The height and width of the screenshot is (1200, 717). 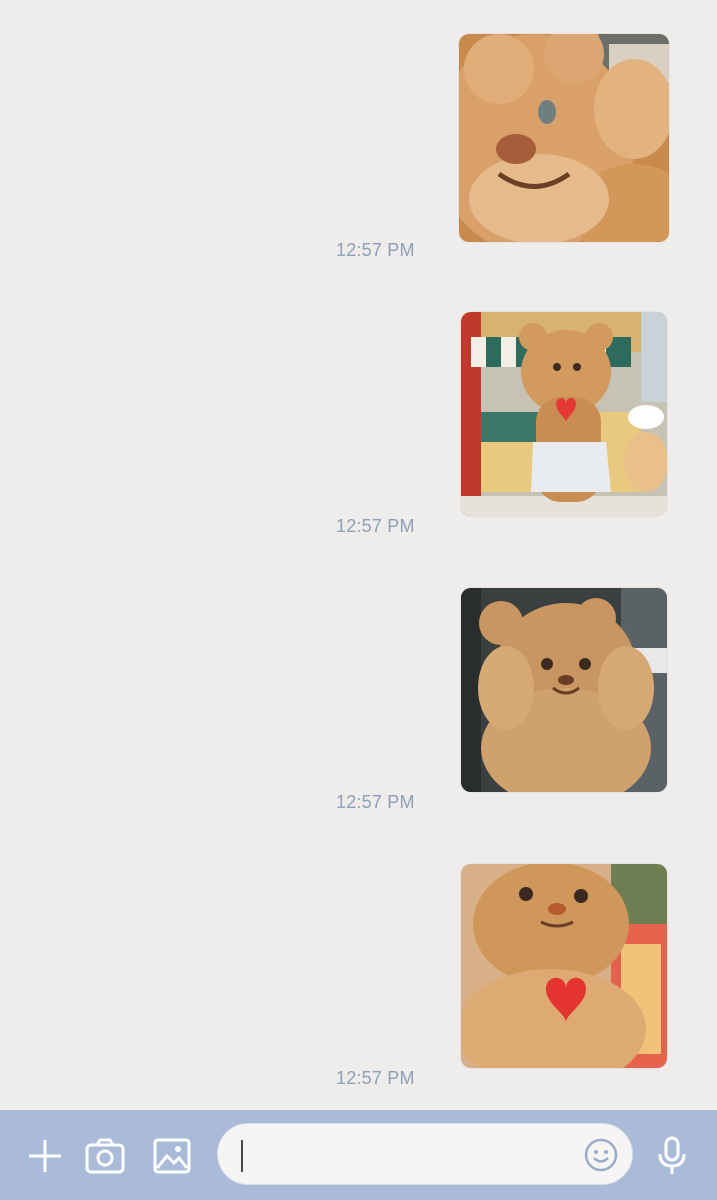 I want to click on gallery-icon, so click(x=172, y=1156).